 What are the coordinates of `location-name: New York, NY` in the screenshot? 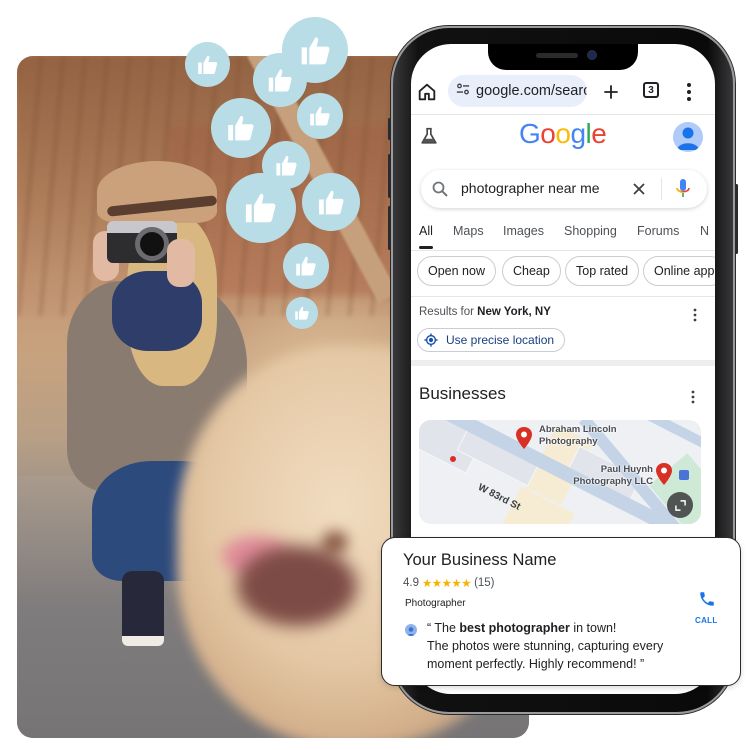 It's located at (514, 312).